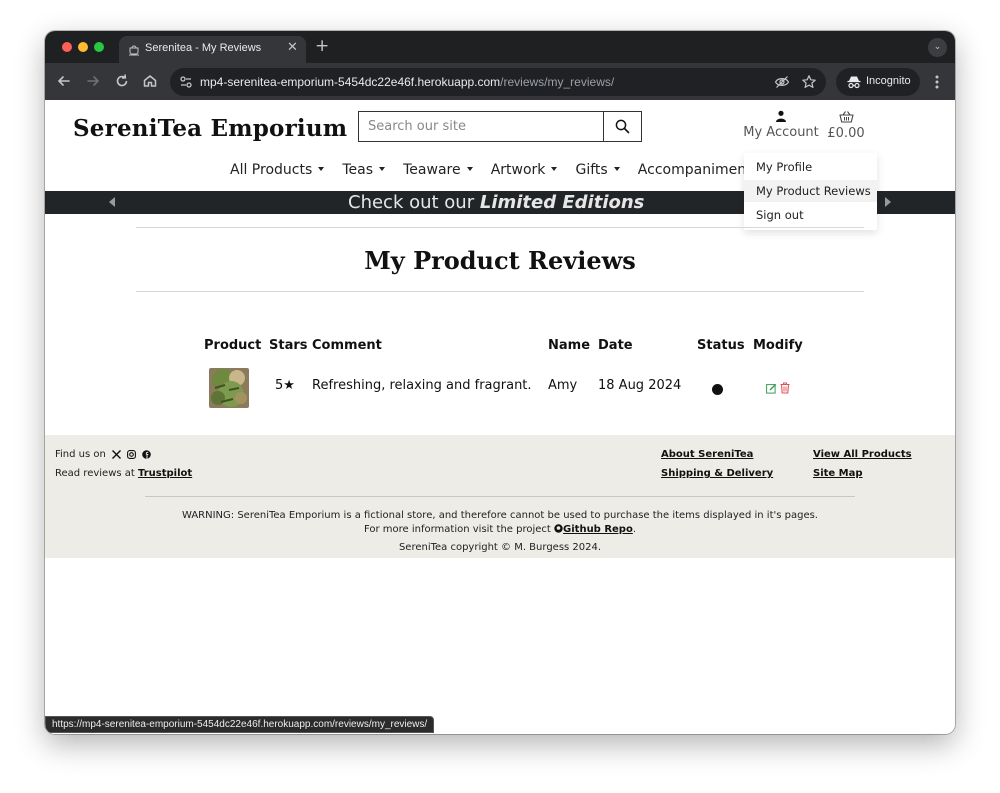 The image size is (1000, 793). What do you see at coordinates (615, 345) in the screenshot?
I see `column-header-date: Date` at bounding box center [615, 345].